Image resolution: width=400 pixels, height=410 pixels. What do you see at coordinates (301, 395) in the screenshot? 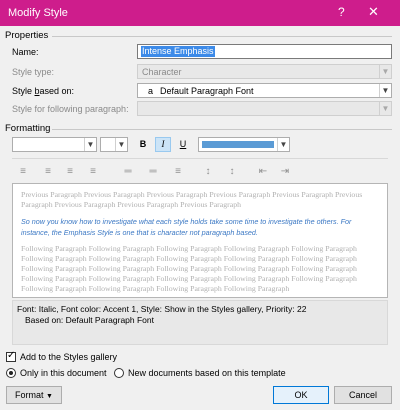
I see `ok-button: OK` at bounding box center [301, 395].